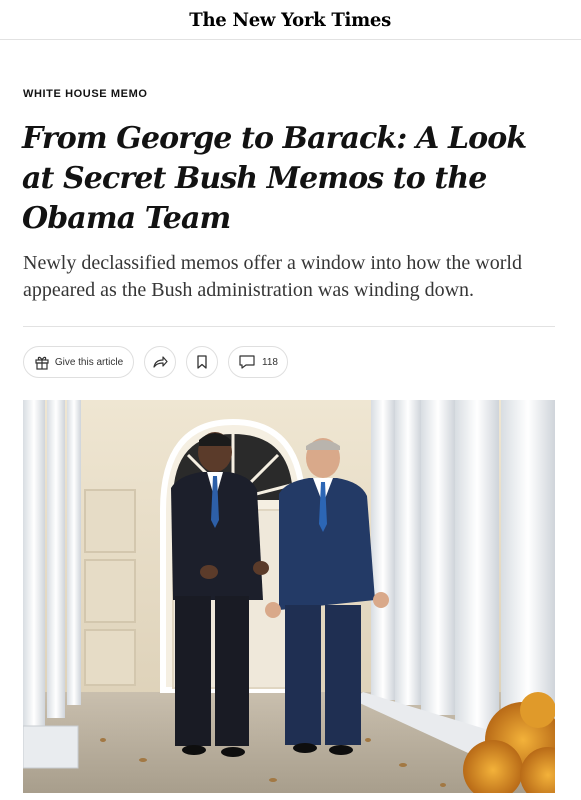 The image size is (581, 800). What do you see at coordinates (247, 362) in the screenshot?
I see `comment-icon` at bounding box center [247, 362].